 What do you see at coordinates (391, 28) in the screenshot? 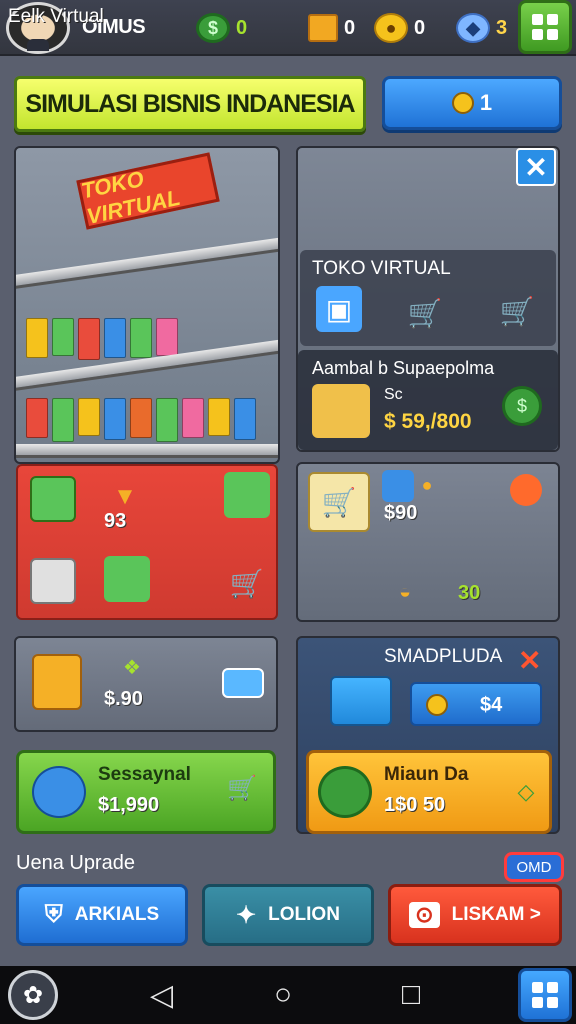
I see `coin-stack-icon: ●` at bounding box center [391, 28].